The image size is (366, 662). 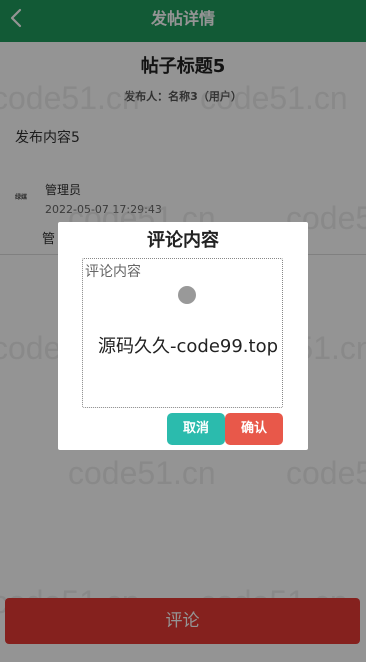 What do you see at coordinates (183, 240) in the screenshot?
I see `dialog-title: 评论内容` at bounding box center [183, 240].